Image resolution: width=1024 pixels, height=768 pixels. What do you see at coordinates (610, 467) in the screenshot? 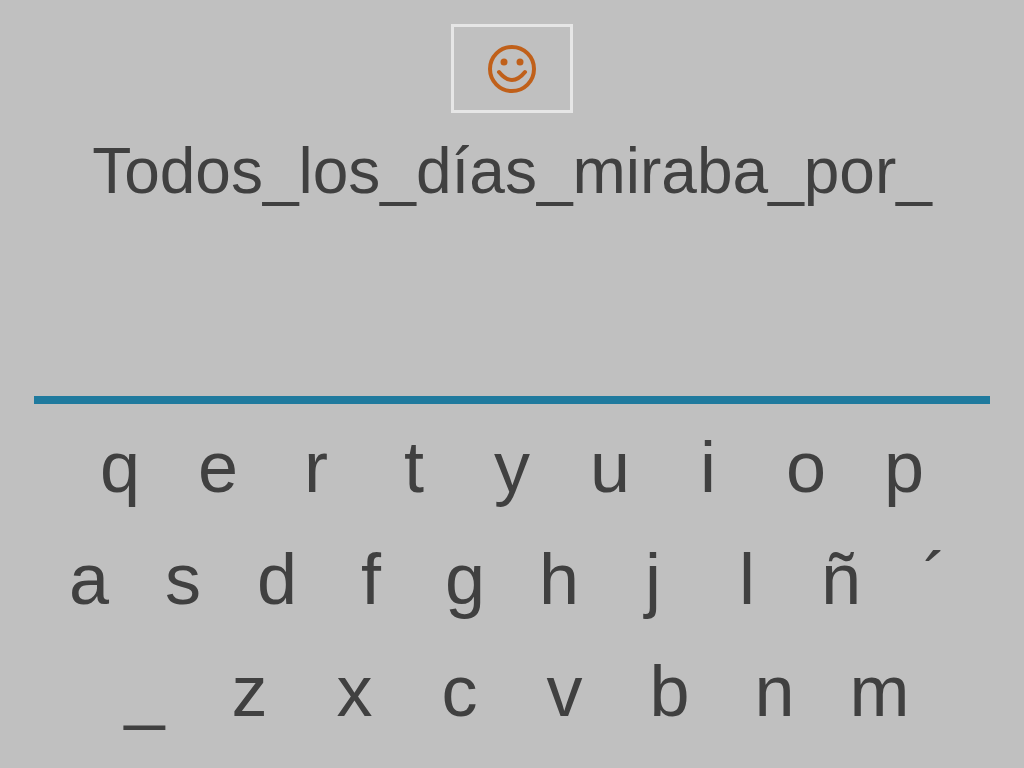
I see `letter-key: u` at bounding box center [610, 467].